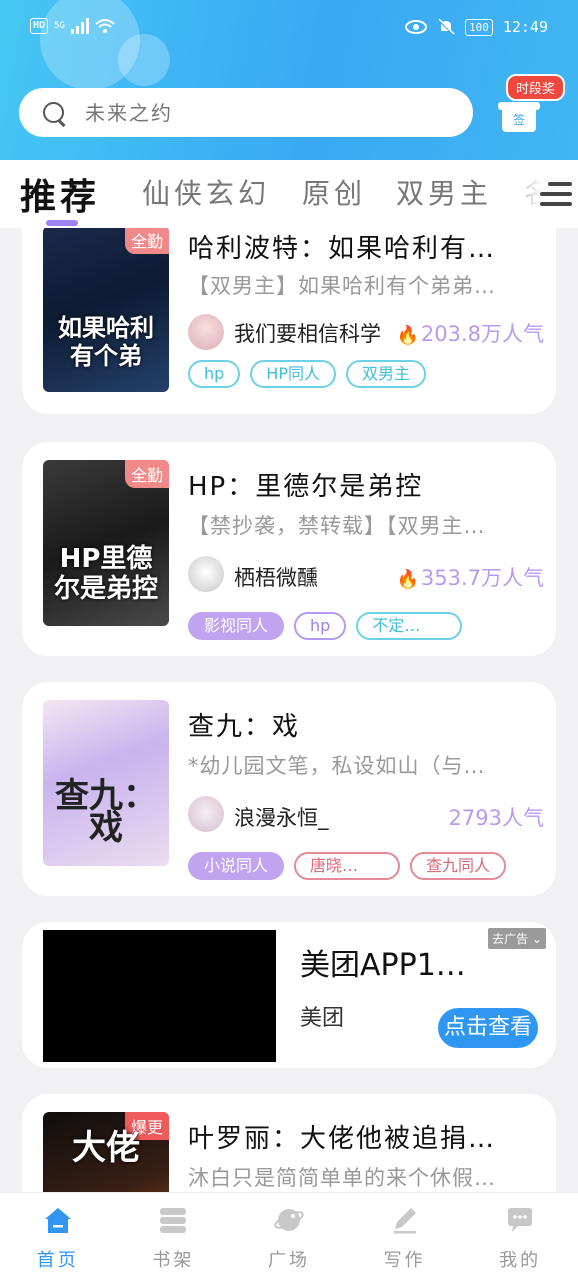 Image resolution: width=578 pixels, height=1280 pixels. What do you see at coordinates (54, 113) in the screenshot?
I see `search-icon` at bounding box center [54, 113].